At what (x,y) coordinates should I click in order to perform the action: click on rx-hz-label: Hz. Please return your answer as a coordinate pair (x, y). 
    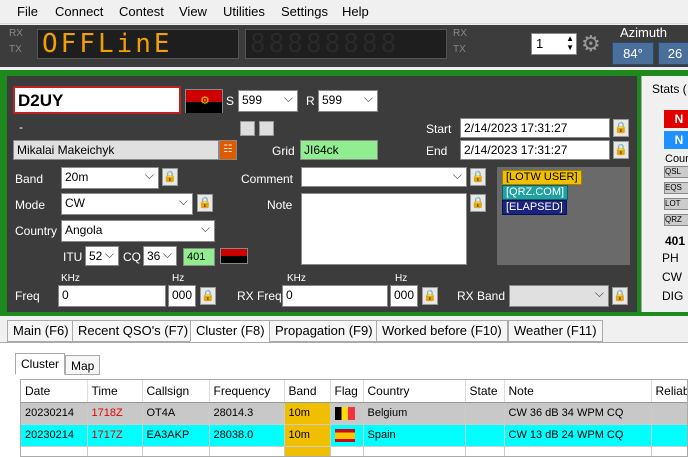
    Looking at the image, I should click on (401, 278).